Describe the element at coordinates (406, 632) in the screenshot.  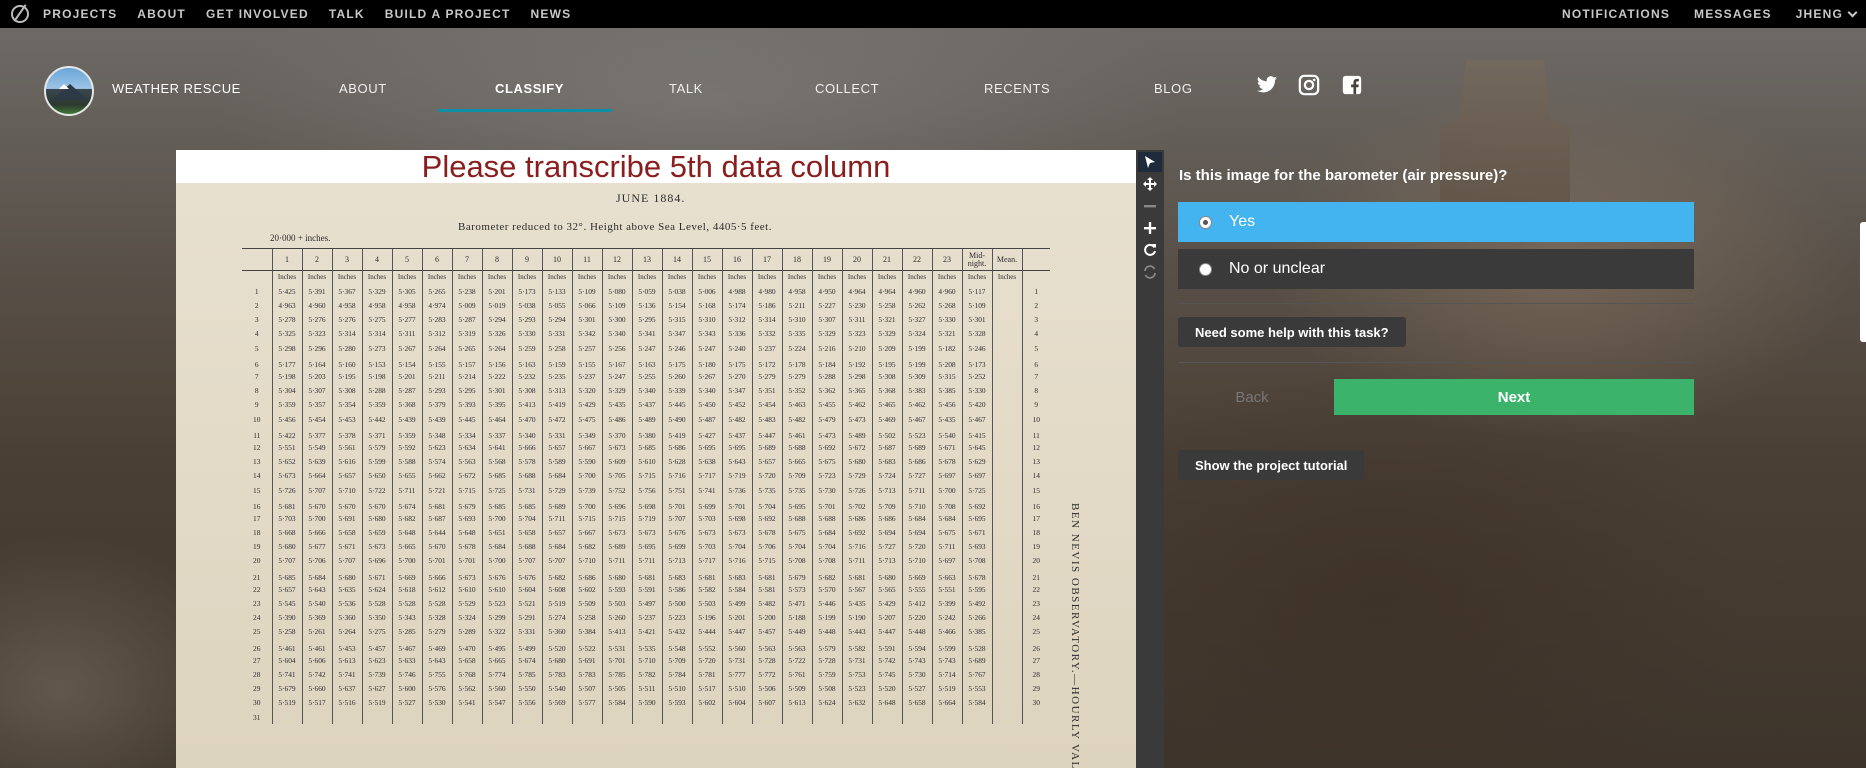
I see `reading-cell: 5·285` at that location.